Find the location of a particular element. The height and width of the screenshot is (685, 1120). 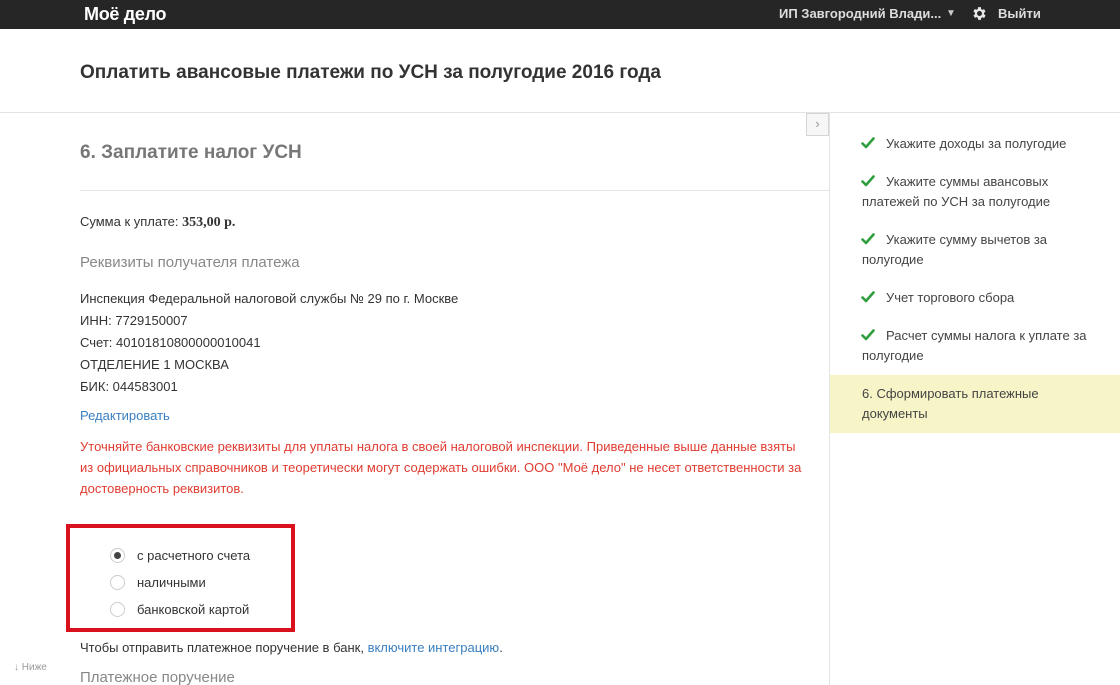

send-suffix: . is located at coordinates (501, 647).